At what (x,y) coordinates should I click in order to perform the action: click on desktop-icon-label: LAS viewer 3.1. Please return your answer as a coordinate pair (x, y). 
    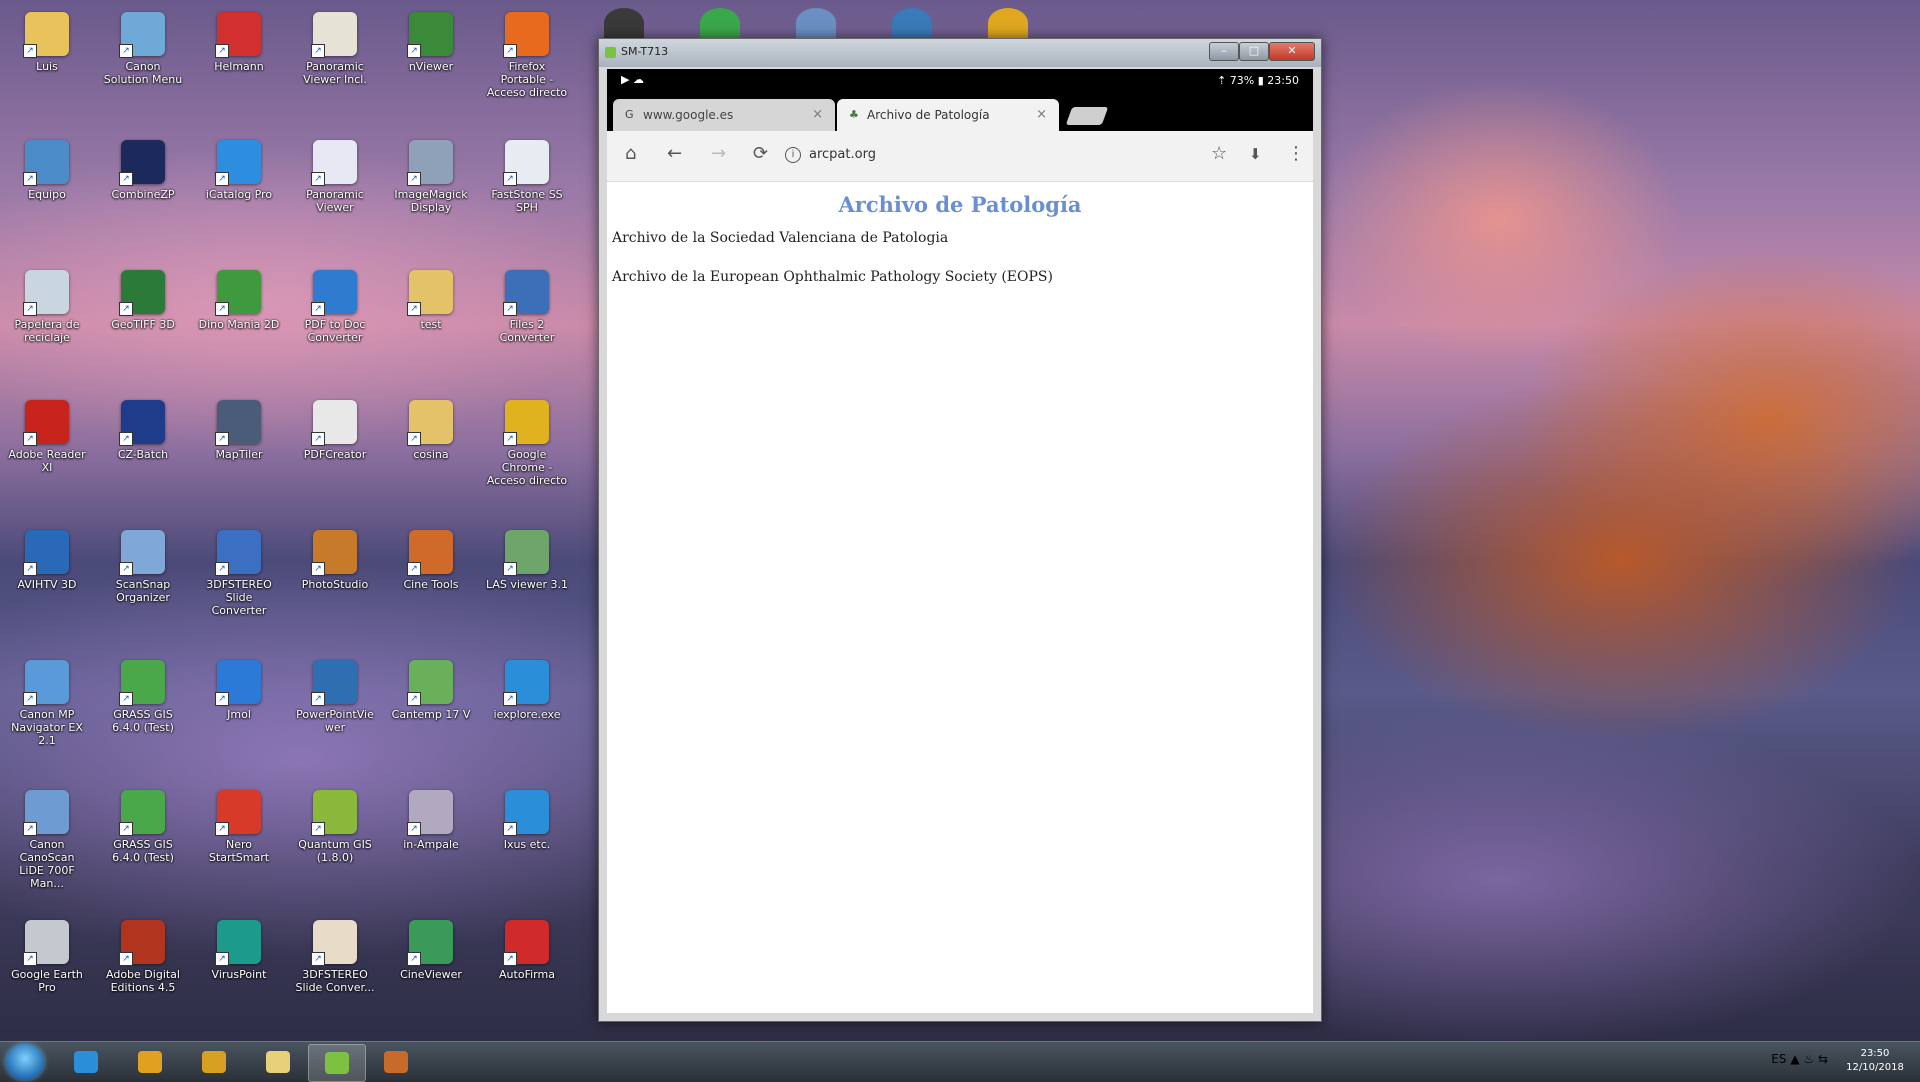
    Looking at the image, I should click on (527, 584).